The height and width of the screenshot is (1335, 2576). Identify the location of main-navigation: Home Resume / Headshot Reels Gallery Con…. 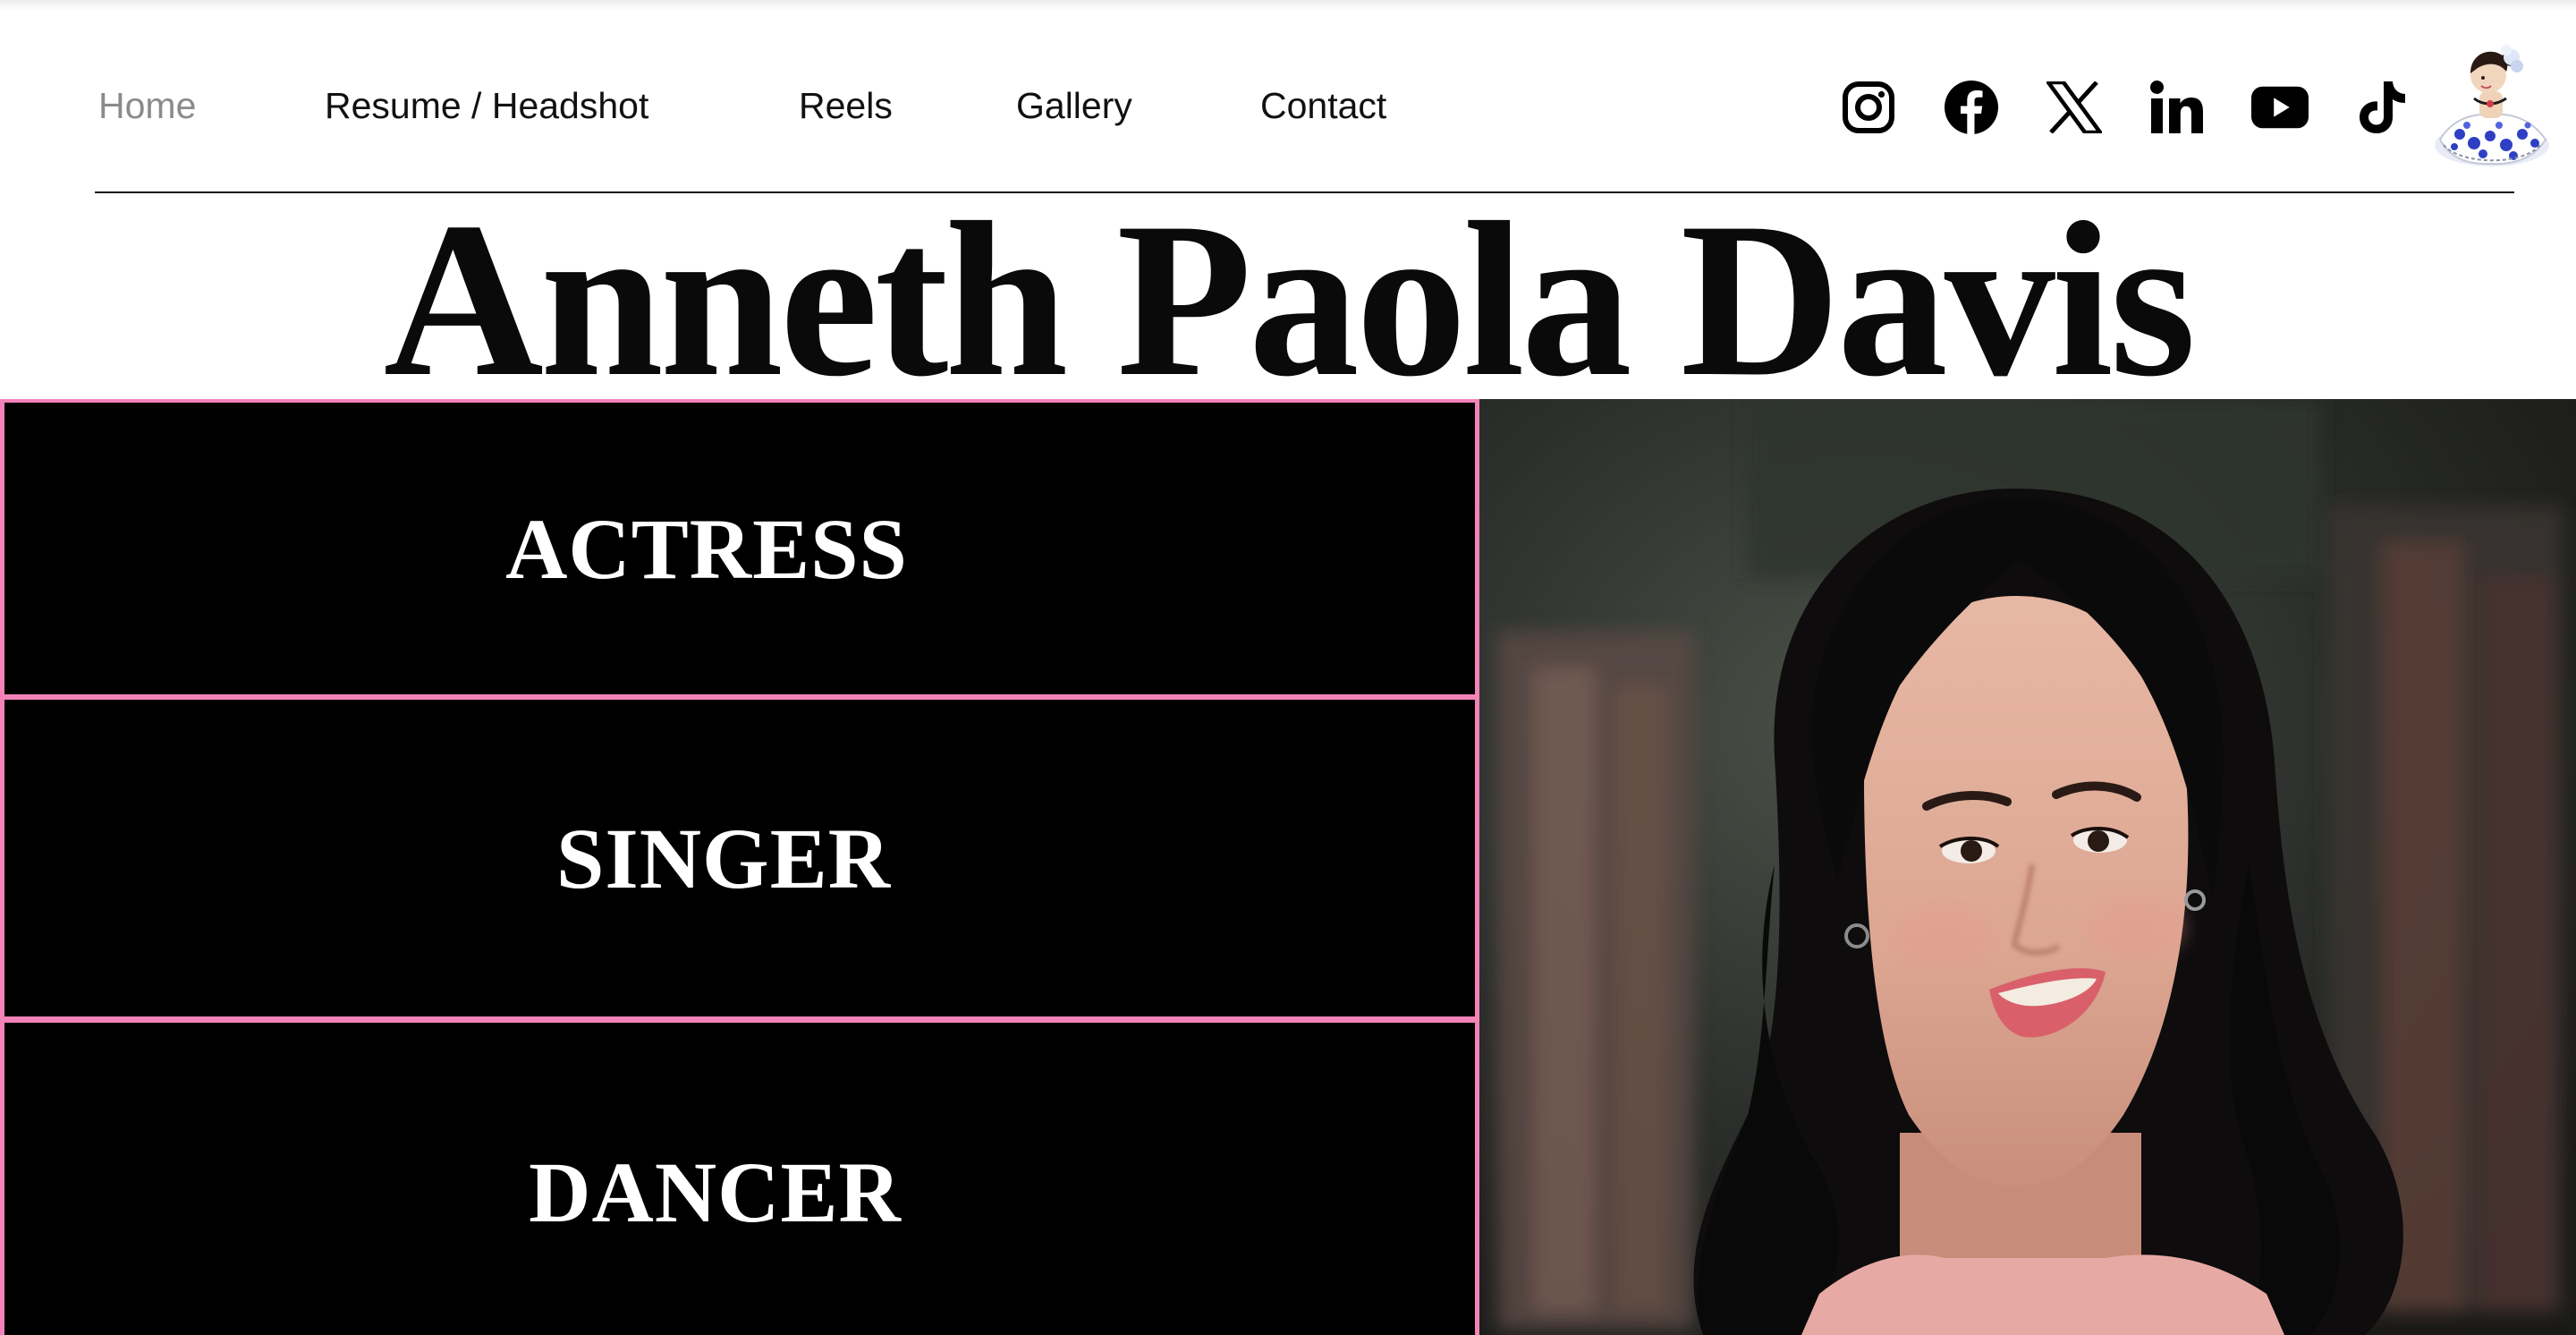
(760, 106).